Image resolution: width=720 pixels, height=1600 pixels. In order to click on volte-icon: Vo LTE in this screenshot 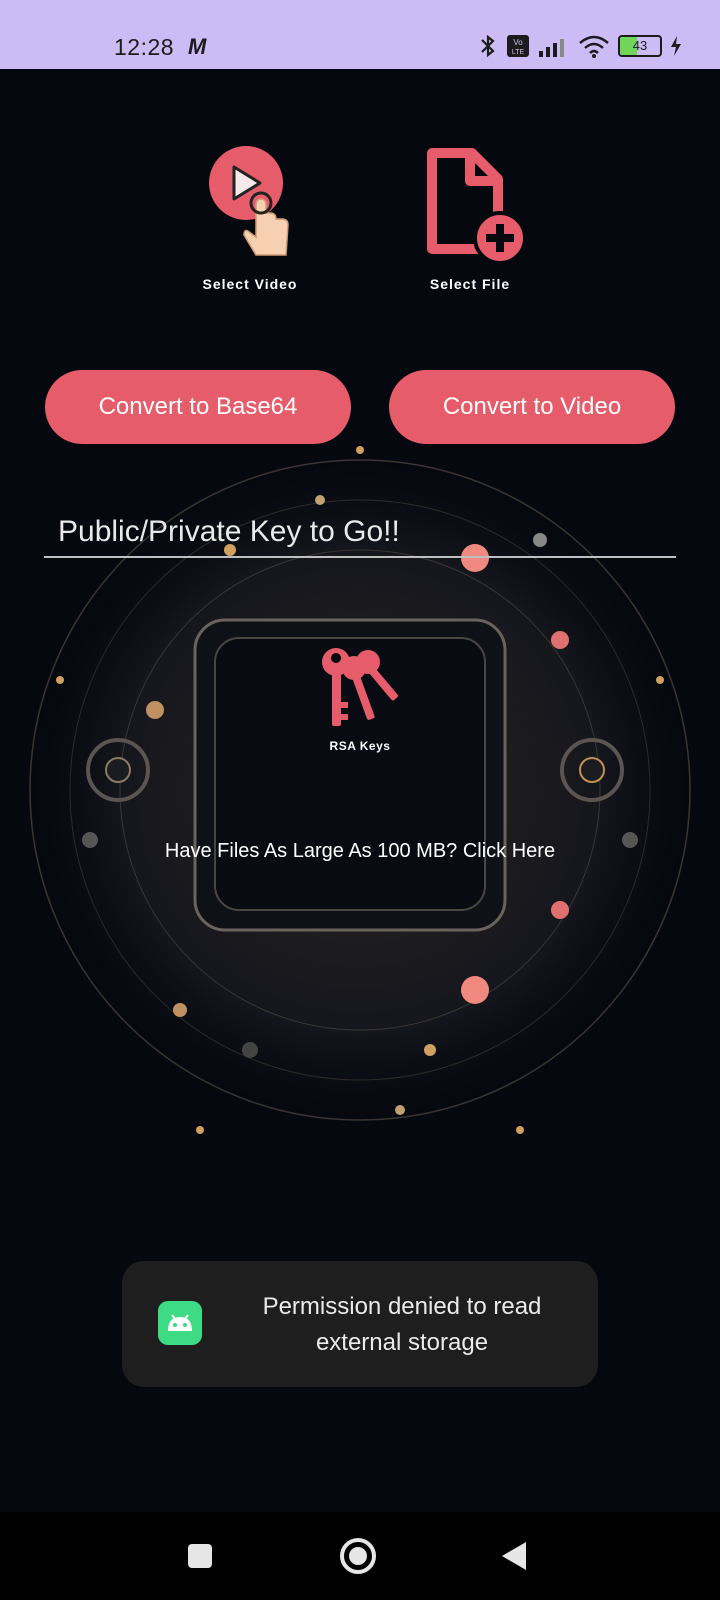, I will do `click(518, 46)`.